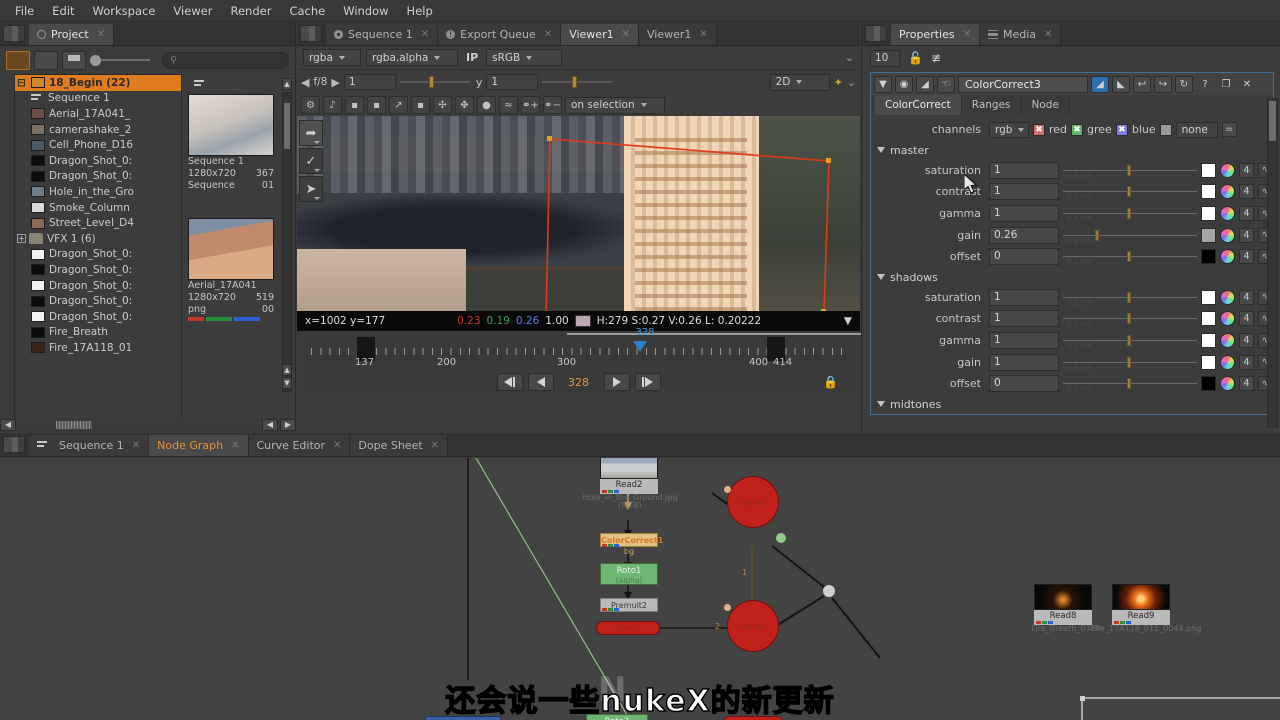 The width and height of the screenshot is (1280, 720). What do you see at coordinates (98, 239) in the screenshot?
I see `tree-item: + VFX 1 (6)` at bounding box center [98, 239].